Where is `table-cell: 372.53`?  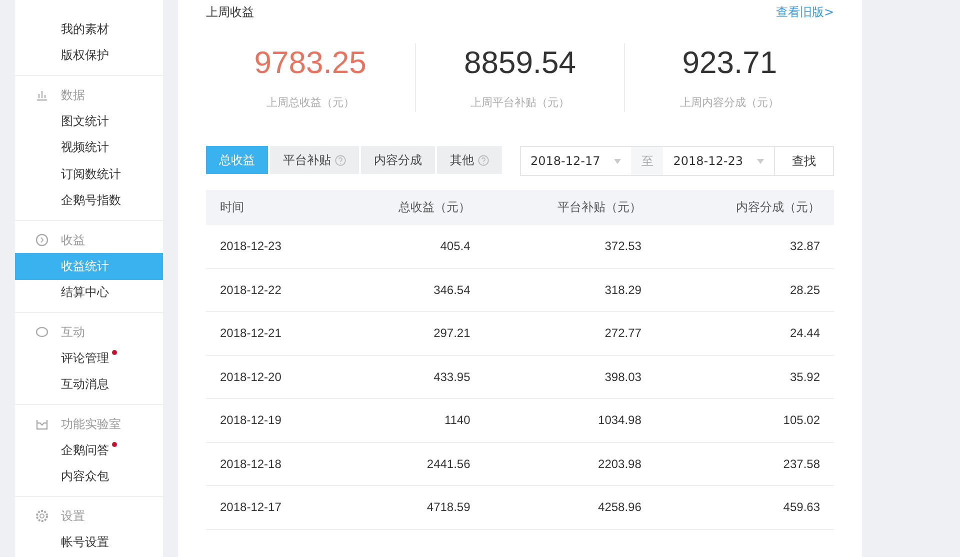
table-cell: 372.53 is located at coordinates (577, 246).